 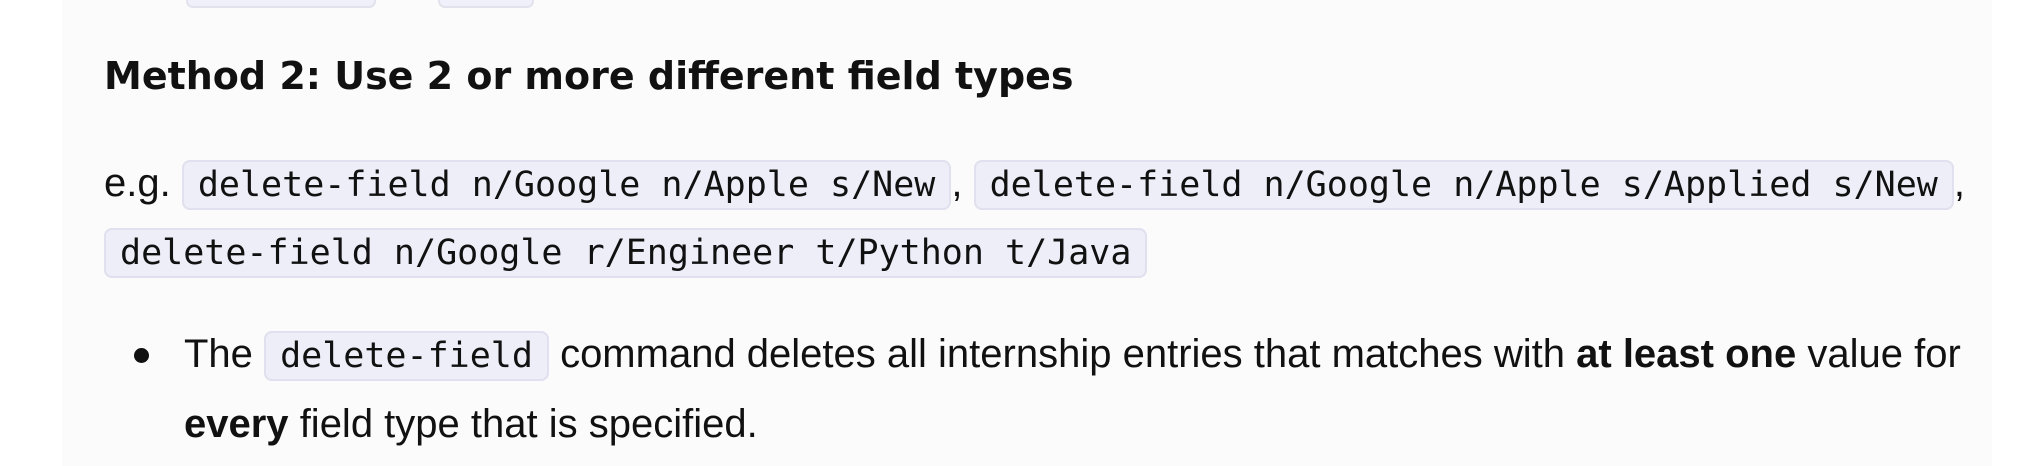 I want to click on example-prefix: e.g., so click(x=137, y=183).